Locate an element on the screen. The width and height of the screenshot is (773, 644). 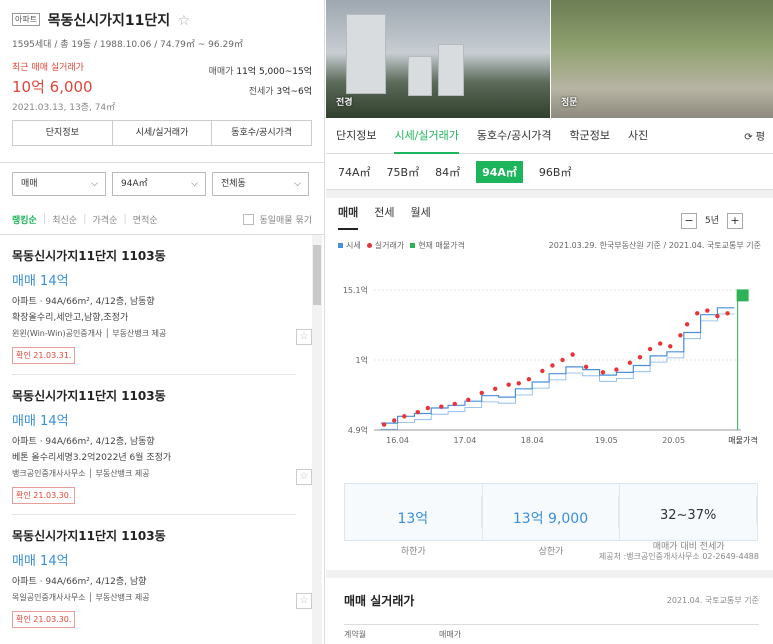
sort-ranking: 랭킹순 is located at coordinates (24, 219).